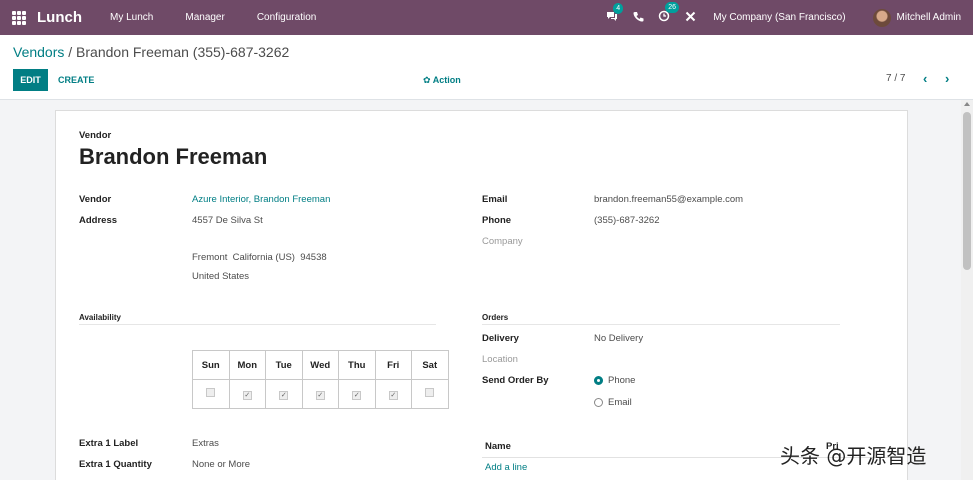 The width and height of the screenshot is (973, 480). Describe the element at coordinates (109, 443) in the screenshot. I see `extra1-label-label: Extra 1 Label` at that location.